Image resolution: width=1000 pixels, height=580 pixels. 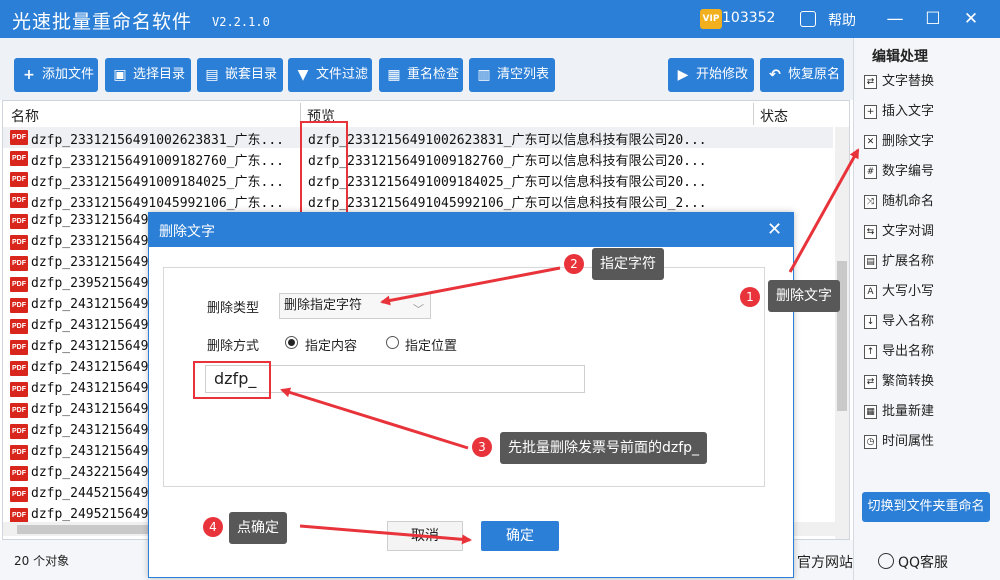 I want to click on switch-folder-button: 切换到文件夹重命名, so click(x=926, y=507).